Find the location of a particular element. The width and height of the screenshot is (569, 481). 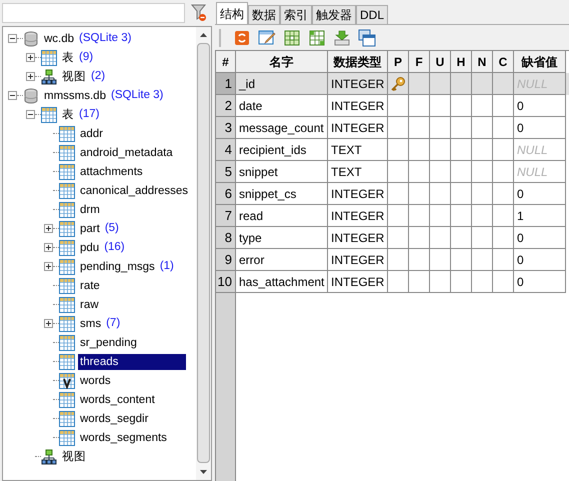

row-number: 8 is located at coordinates (226, 238).